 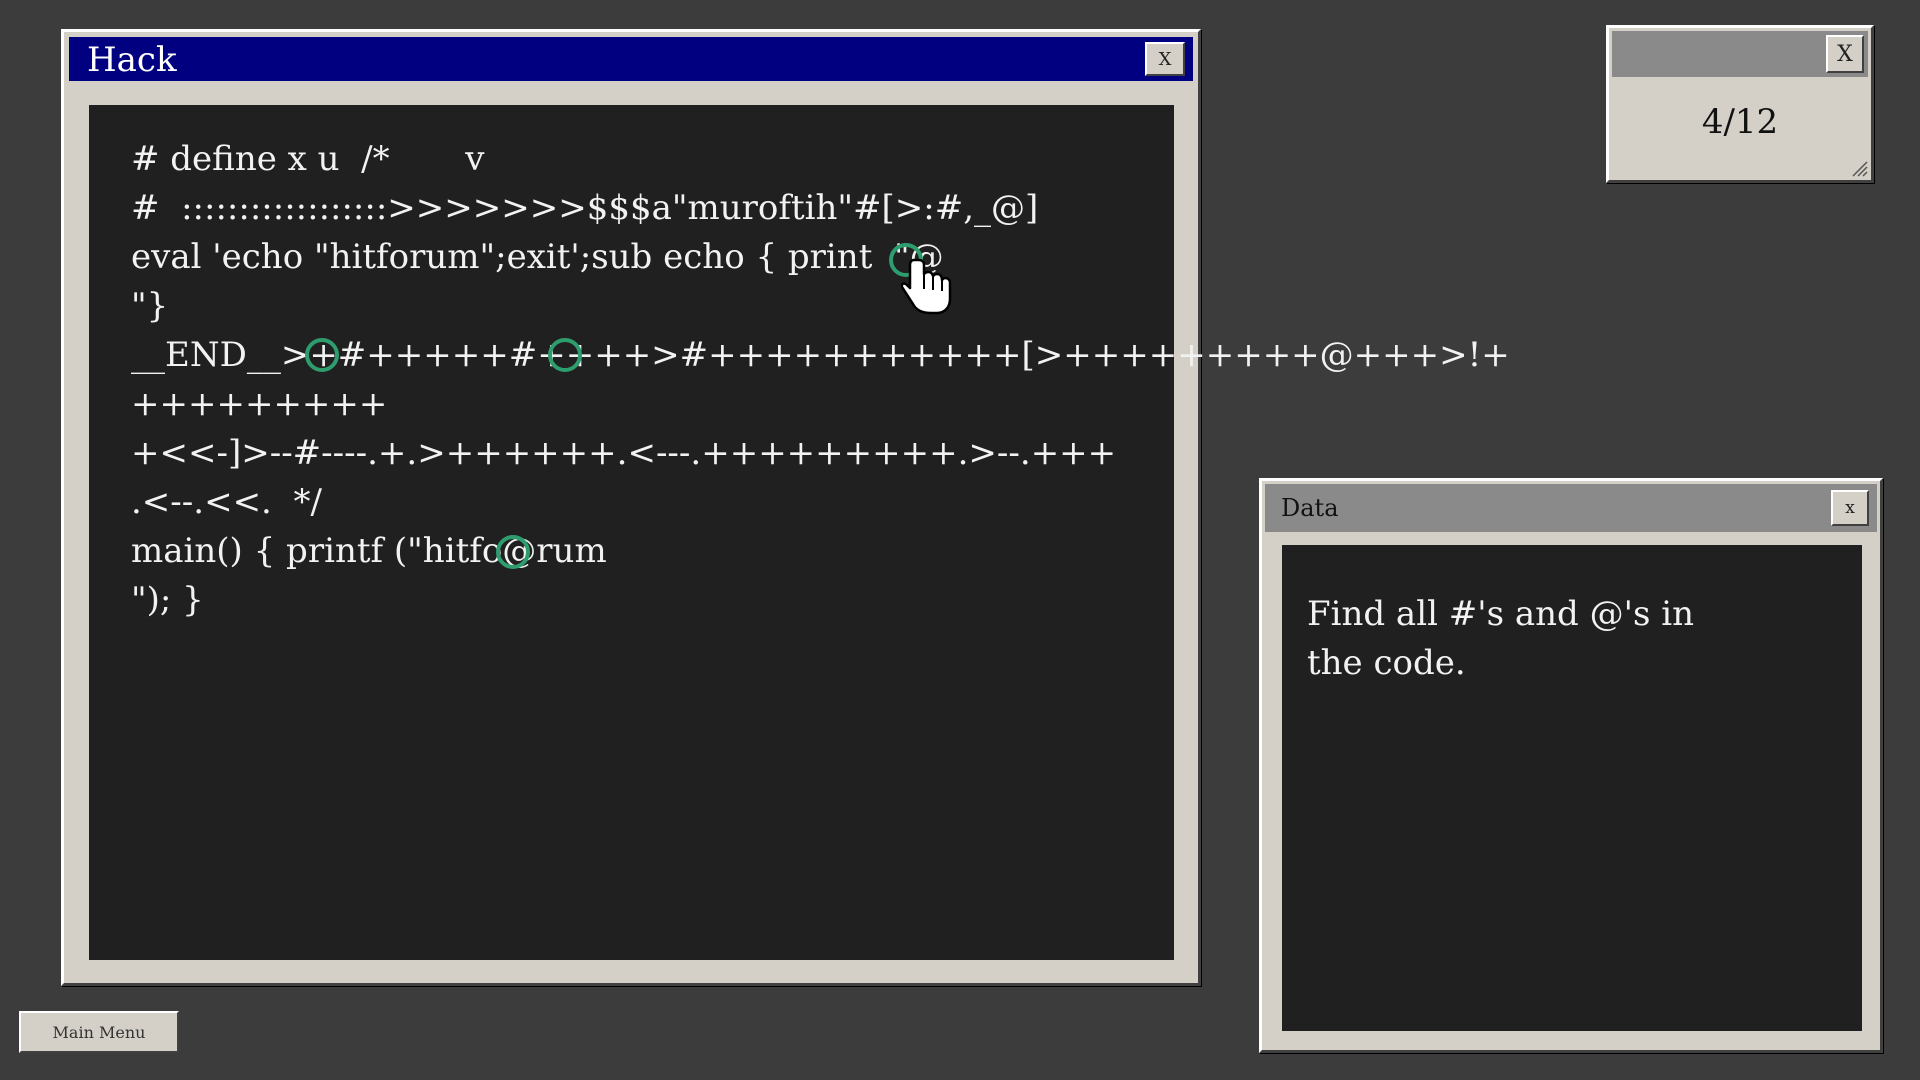 What do you see at coordinates (132, 60) in the screenshot?
I see `hack-window-title: Hack` at bounding box center [132, 60].